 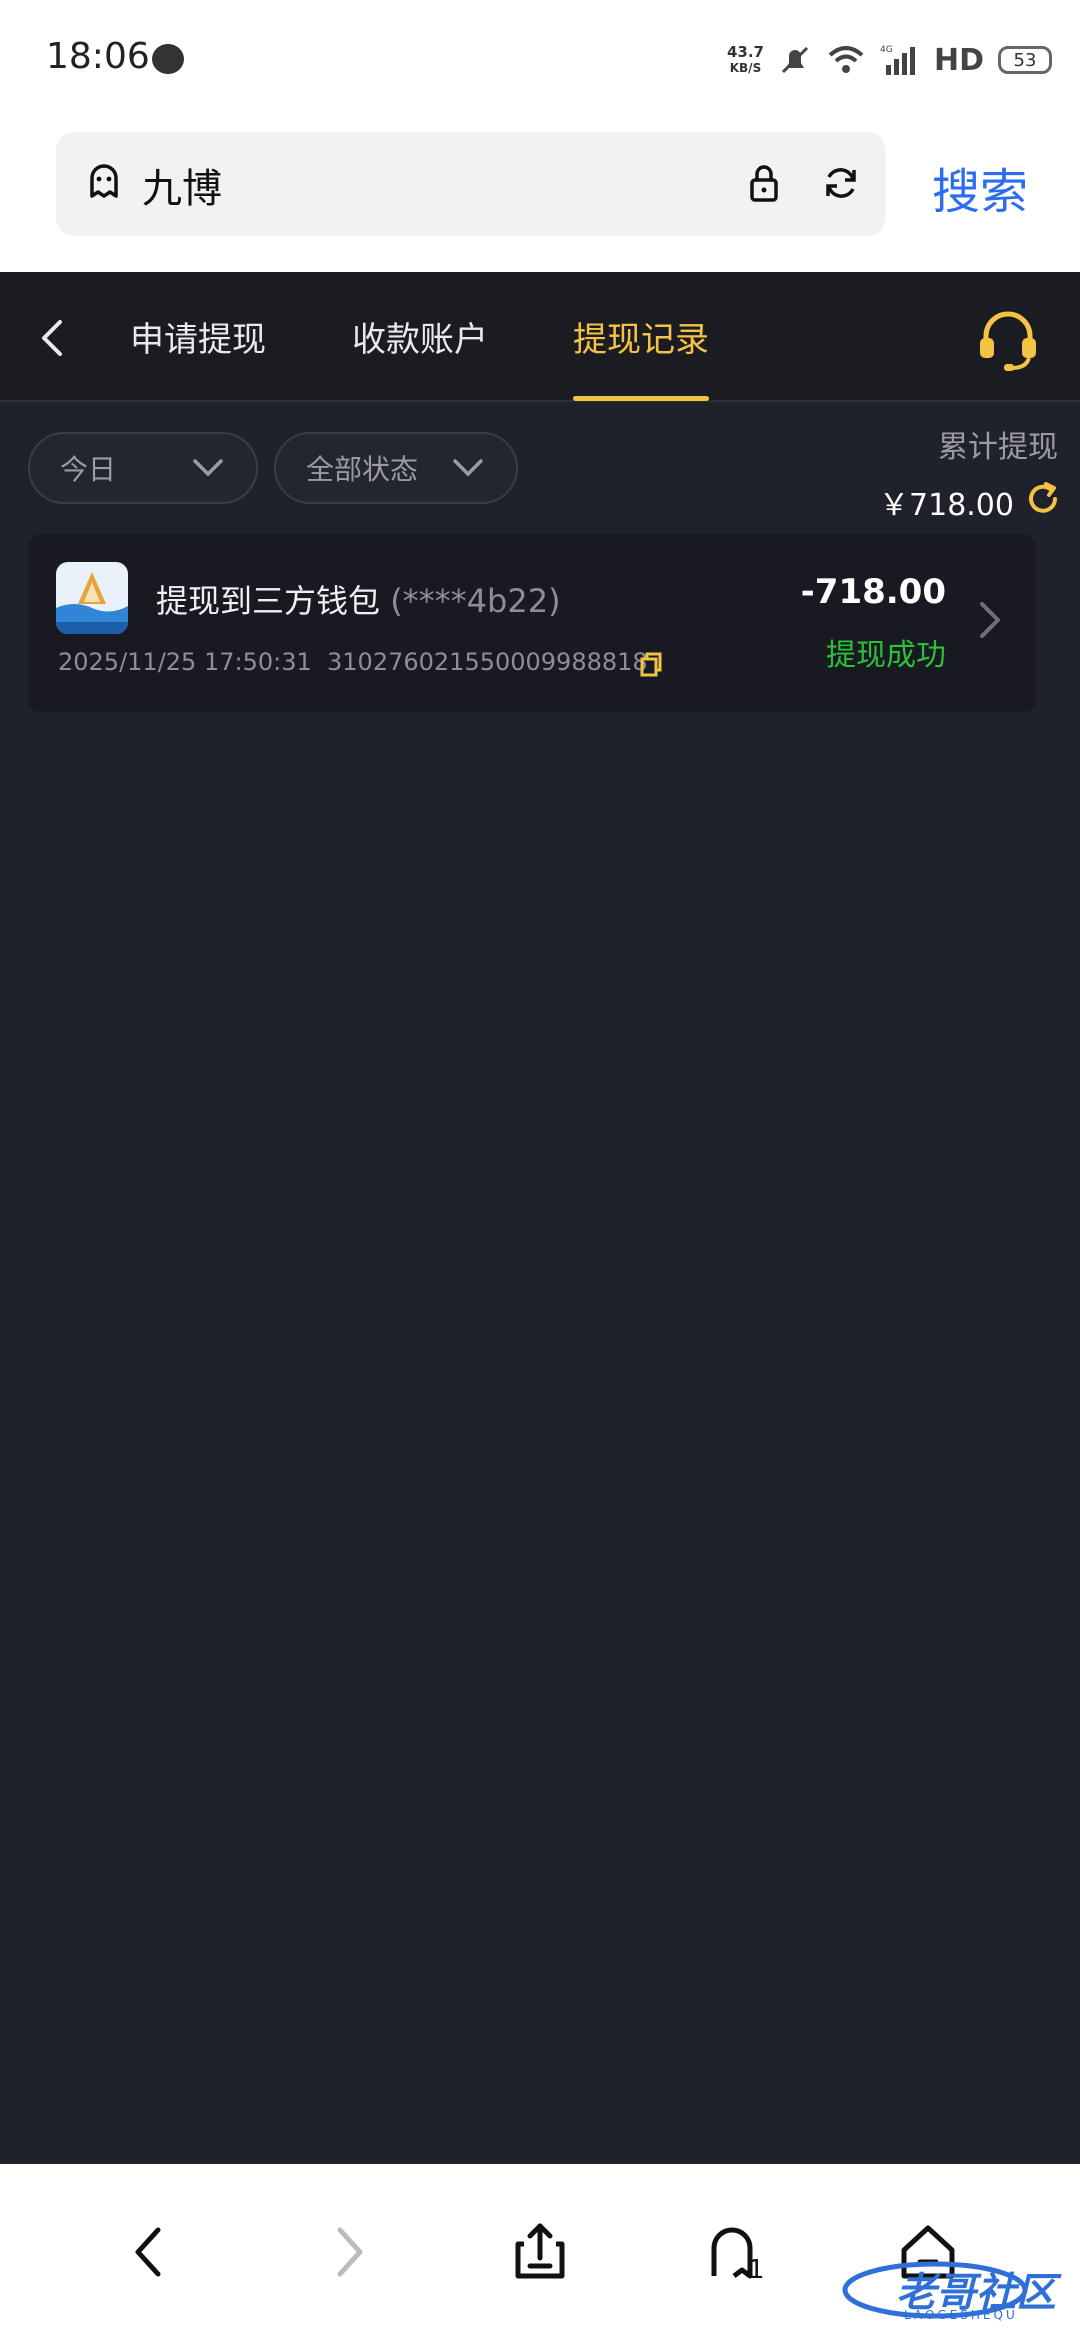 I want to click on app-header: 申请提现 收款账户 提现记录, so click(x=540, y=337).